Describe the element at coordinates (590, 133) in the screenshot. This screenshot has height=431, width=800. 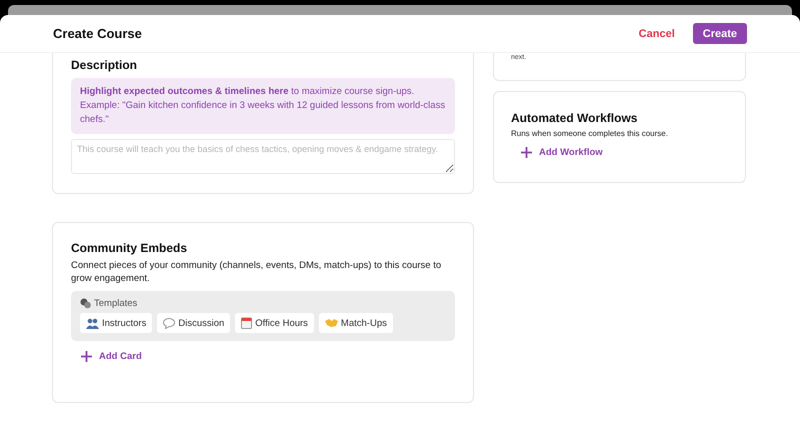
I see `section-description: Runs when someone completes this course.` at that location.